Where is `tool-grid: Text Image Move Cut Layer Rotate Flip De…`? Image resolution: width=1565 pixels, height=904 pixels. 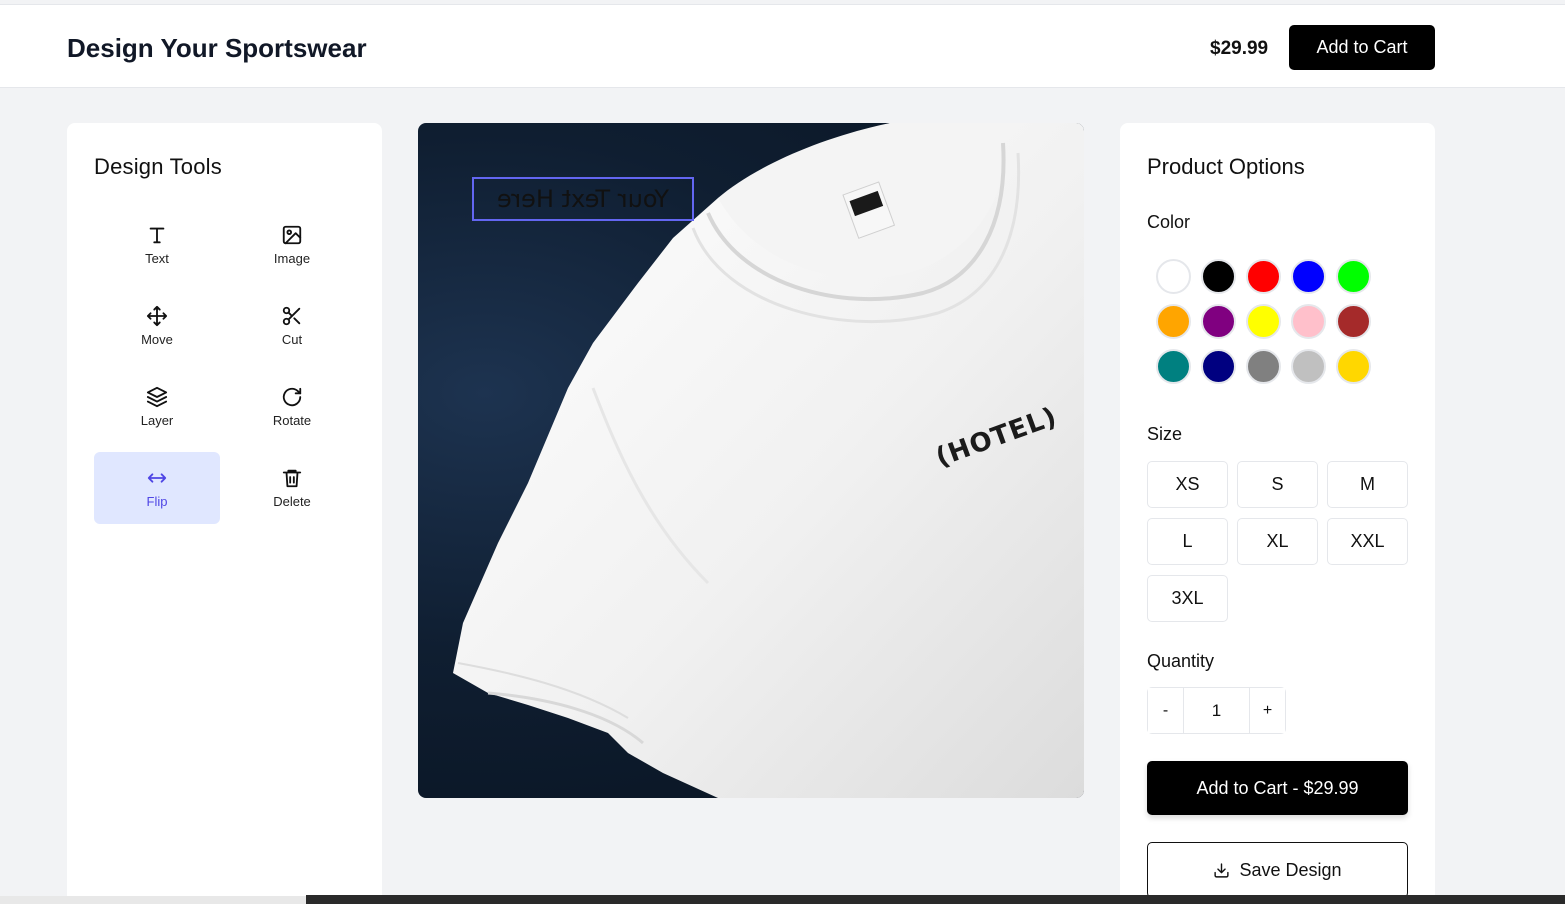 tool-grid: Text Image Move Cut Layer Rotate Flip De… is located at coordinates (225, 366).